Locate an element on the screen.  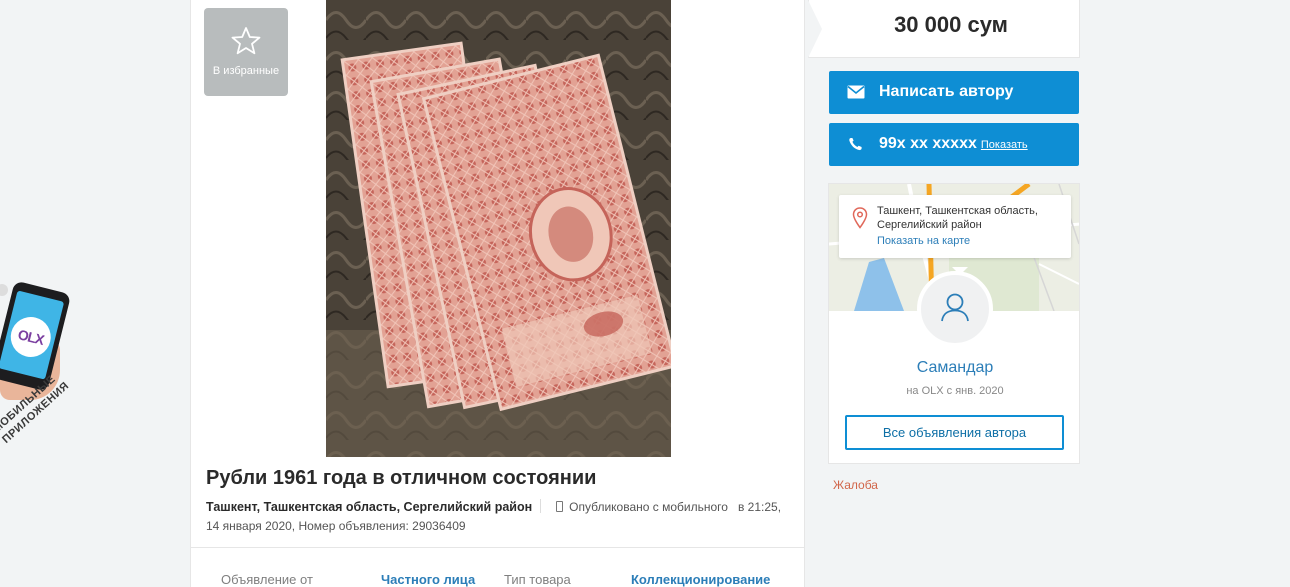
detail-label: Тип товара is located at coordinates (537, 579).